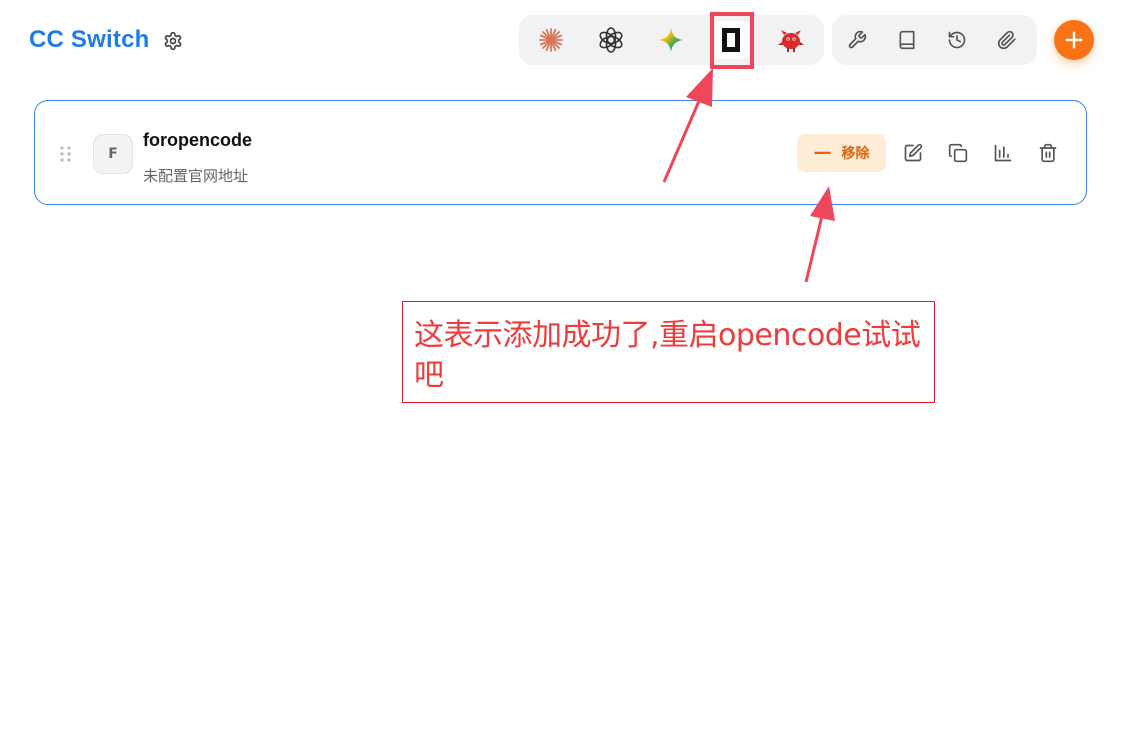 Image resolution: width=1124 pixels, height=750 pixels. I want to click on app-switcher, so click(671, 40).